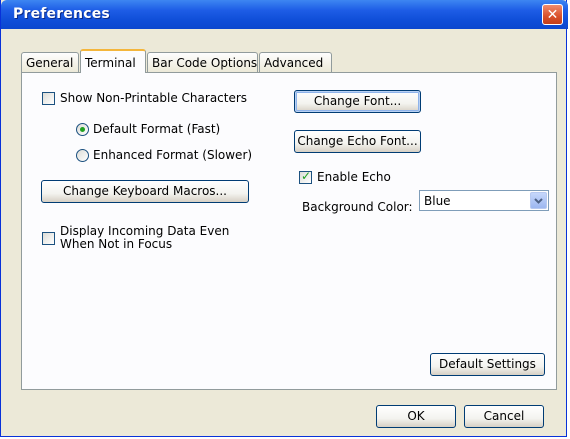  What do you see at coordinates (50, 62) in the screenshot?
I see `tab-general: General` at bounding box center [50, 62].